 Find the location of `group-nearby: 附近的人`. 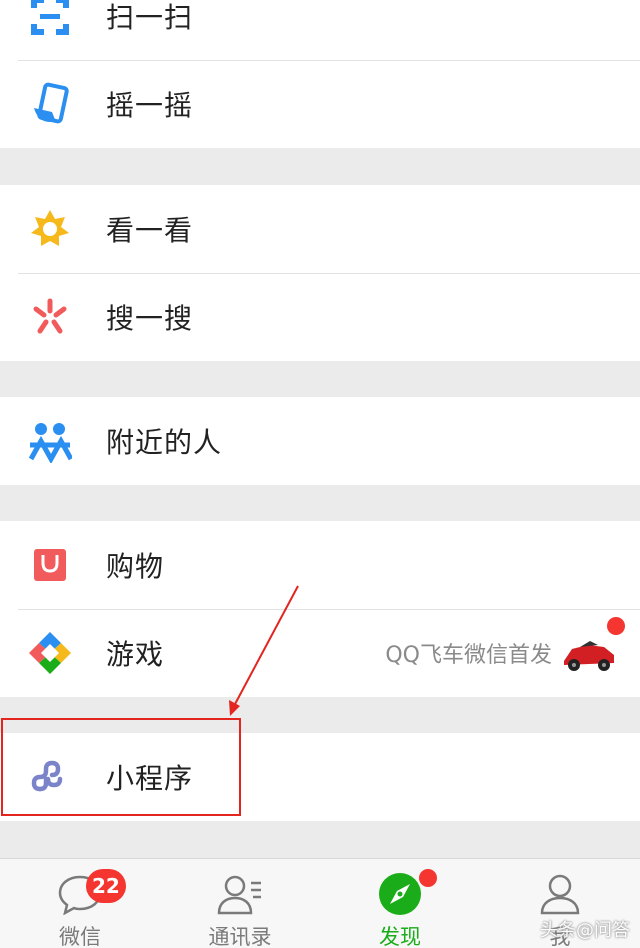

group-nearby: 附近的人 is located at coordinates (320, 441).